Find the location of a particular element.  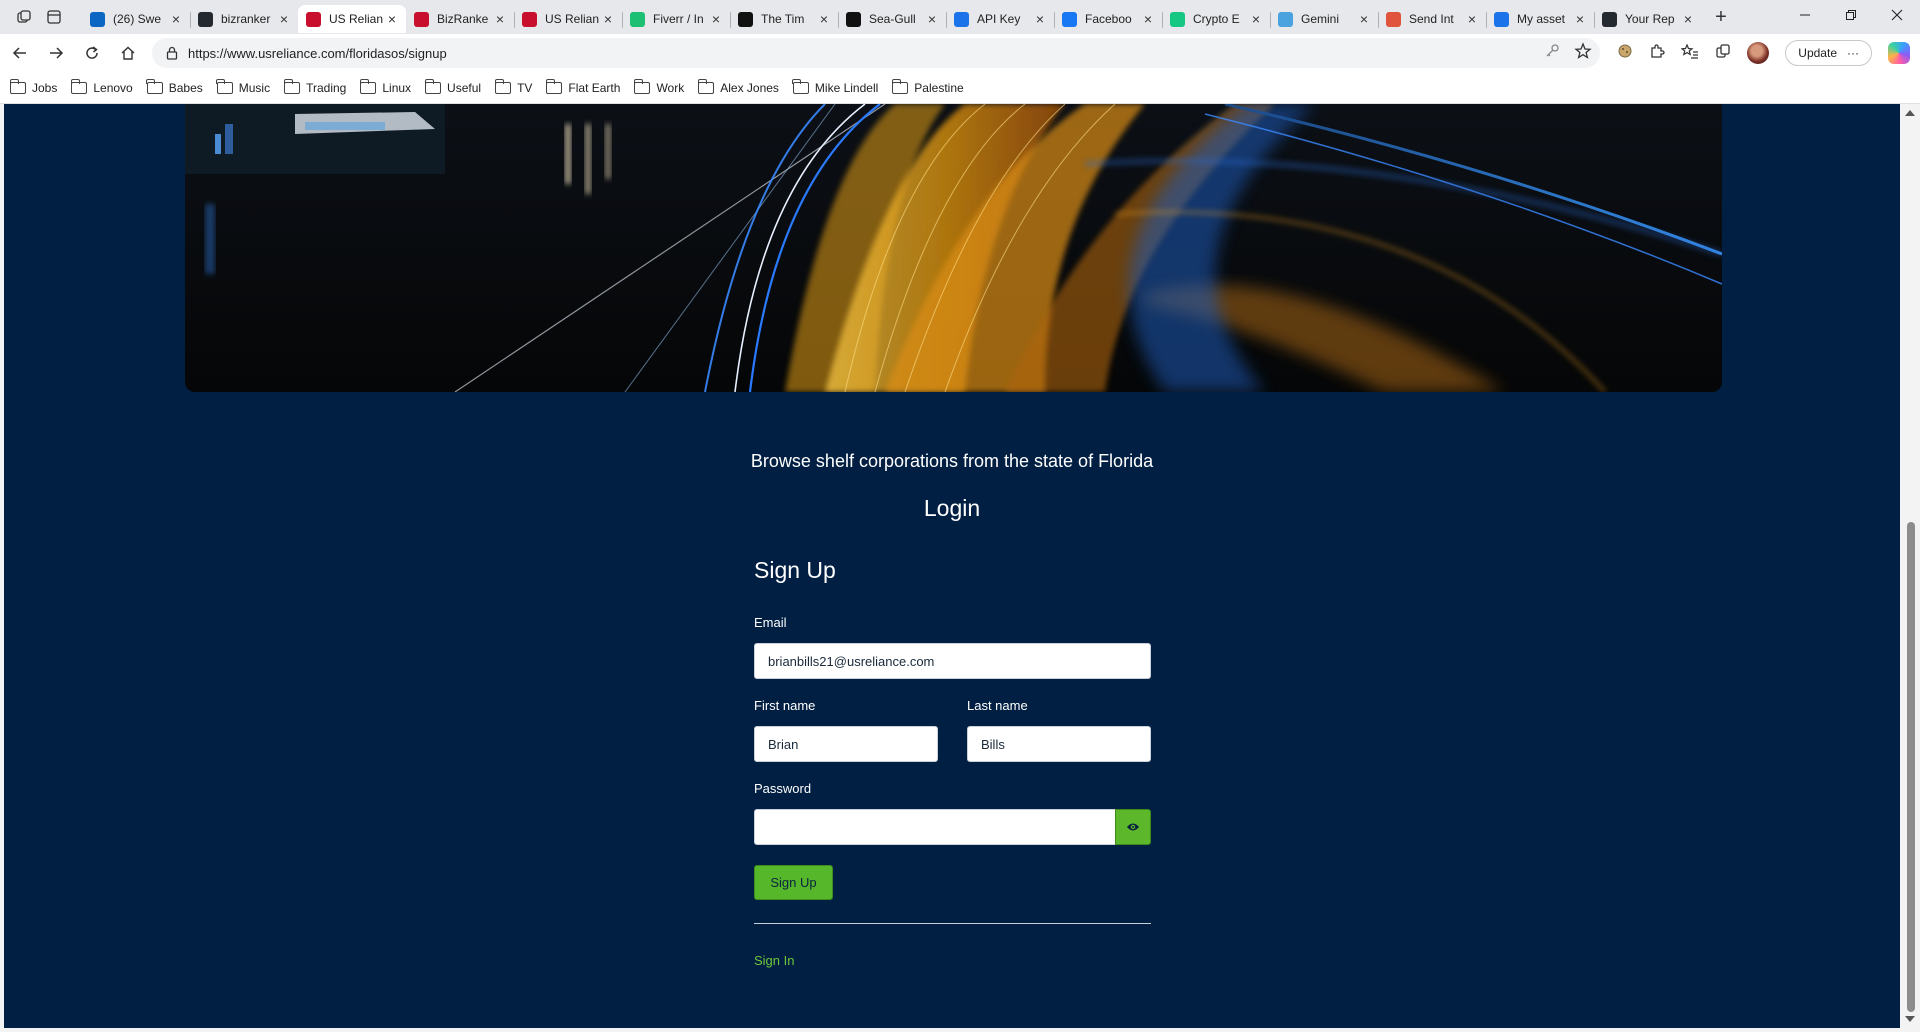

tab-title: My asset is located at coordinates (1541, 19).